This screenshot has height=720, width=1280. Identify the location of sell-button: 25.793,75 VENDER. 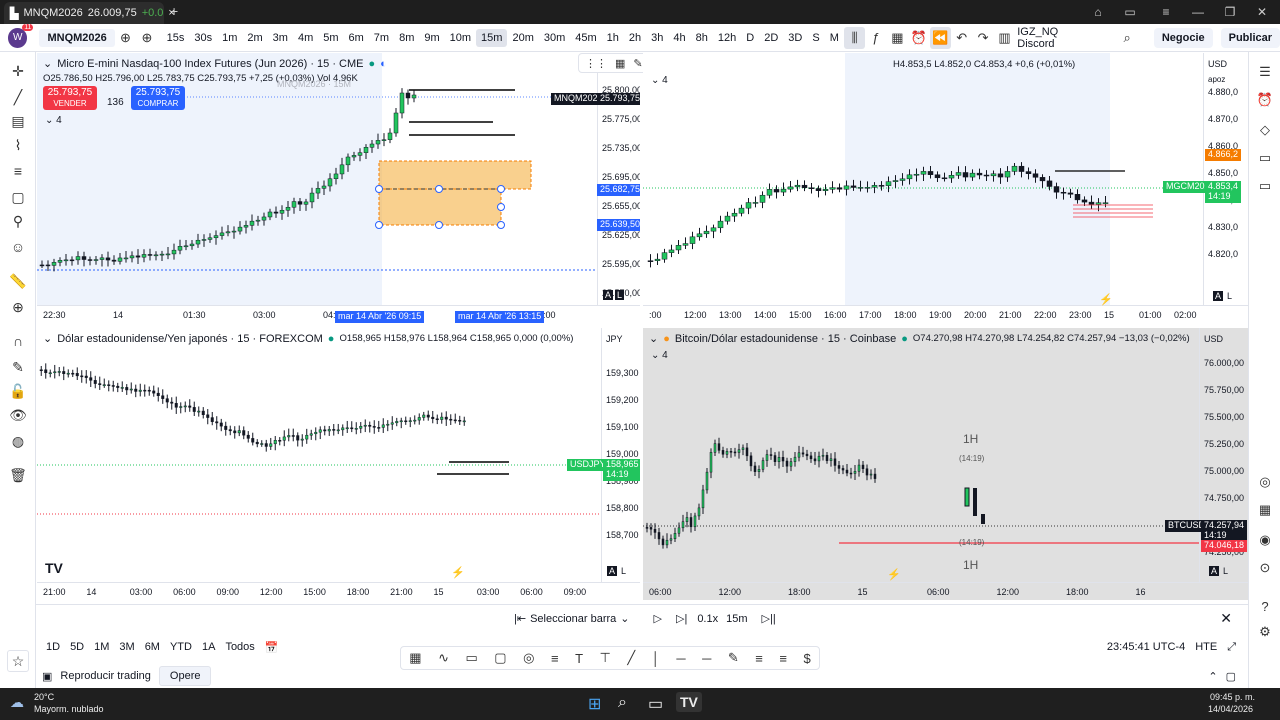
(70, 98).